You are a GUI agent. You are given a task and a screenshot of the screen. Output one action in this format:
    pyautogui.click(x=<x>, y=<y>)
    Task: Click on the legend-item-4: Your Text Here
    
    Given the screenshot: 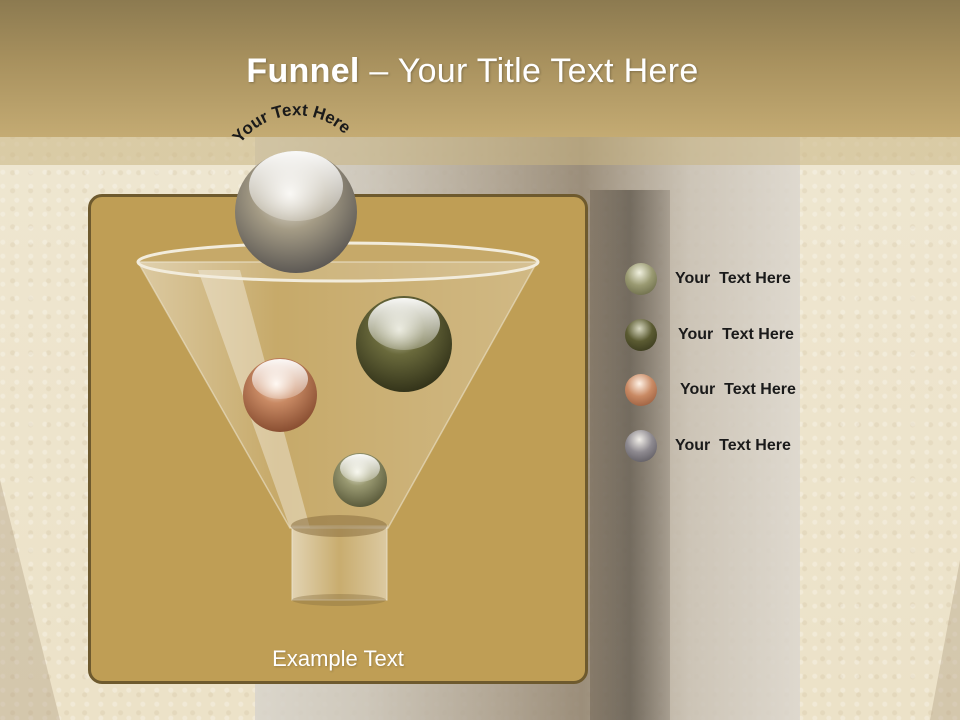 What is the action you would take?
    pyautogui.click(x=708, y=446)
    